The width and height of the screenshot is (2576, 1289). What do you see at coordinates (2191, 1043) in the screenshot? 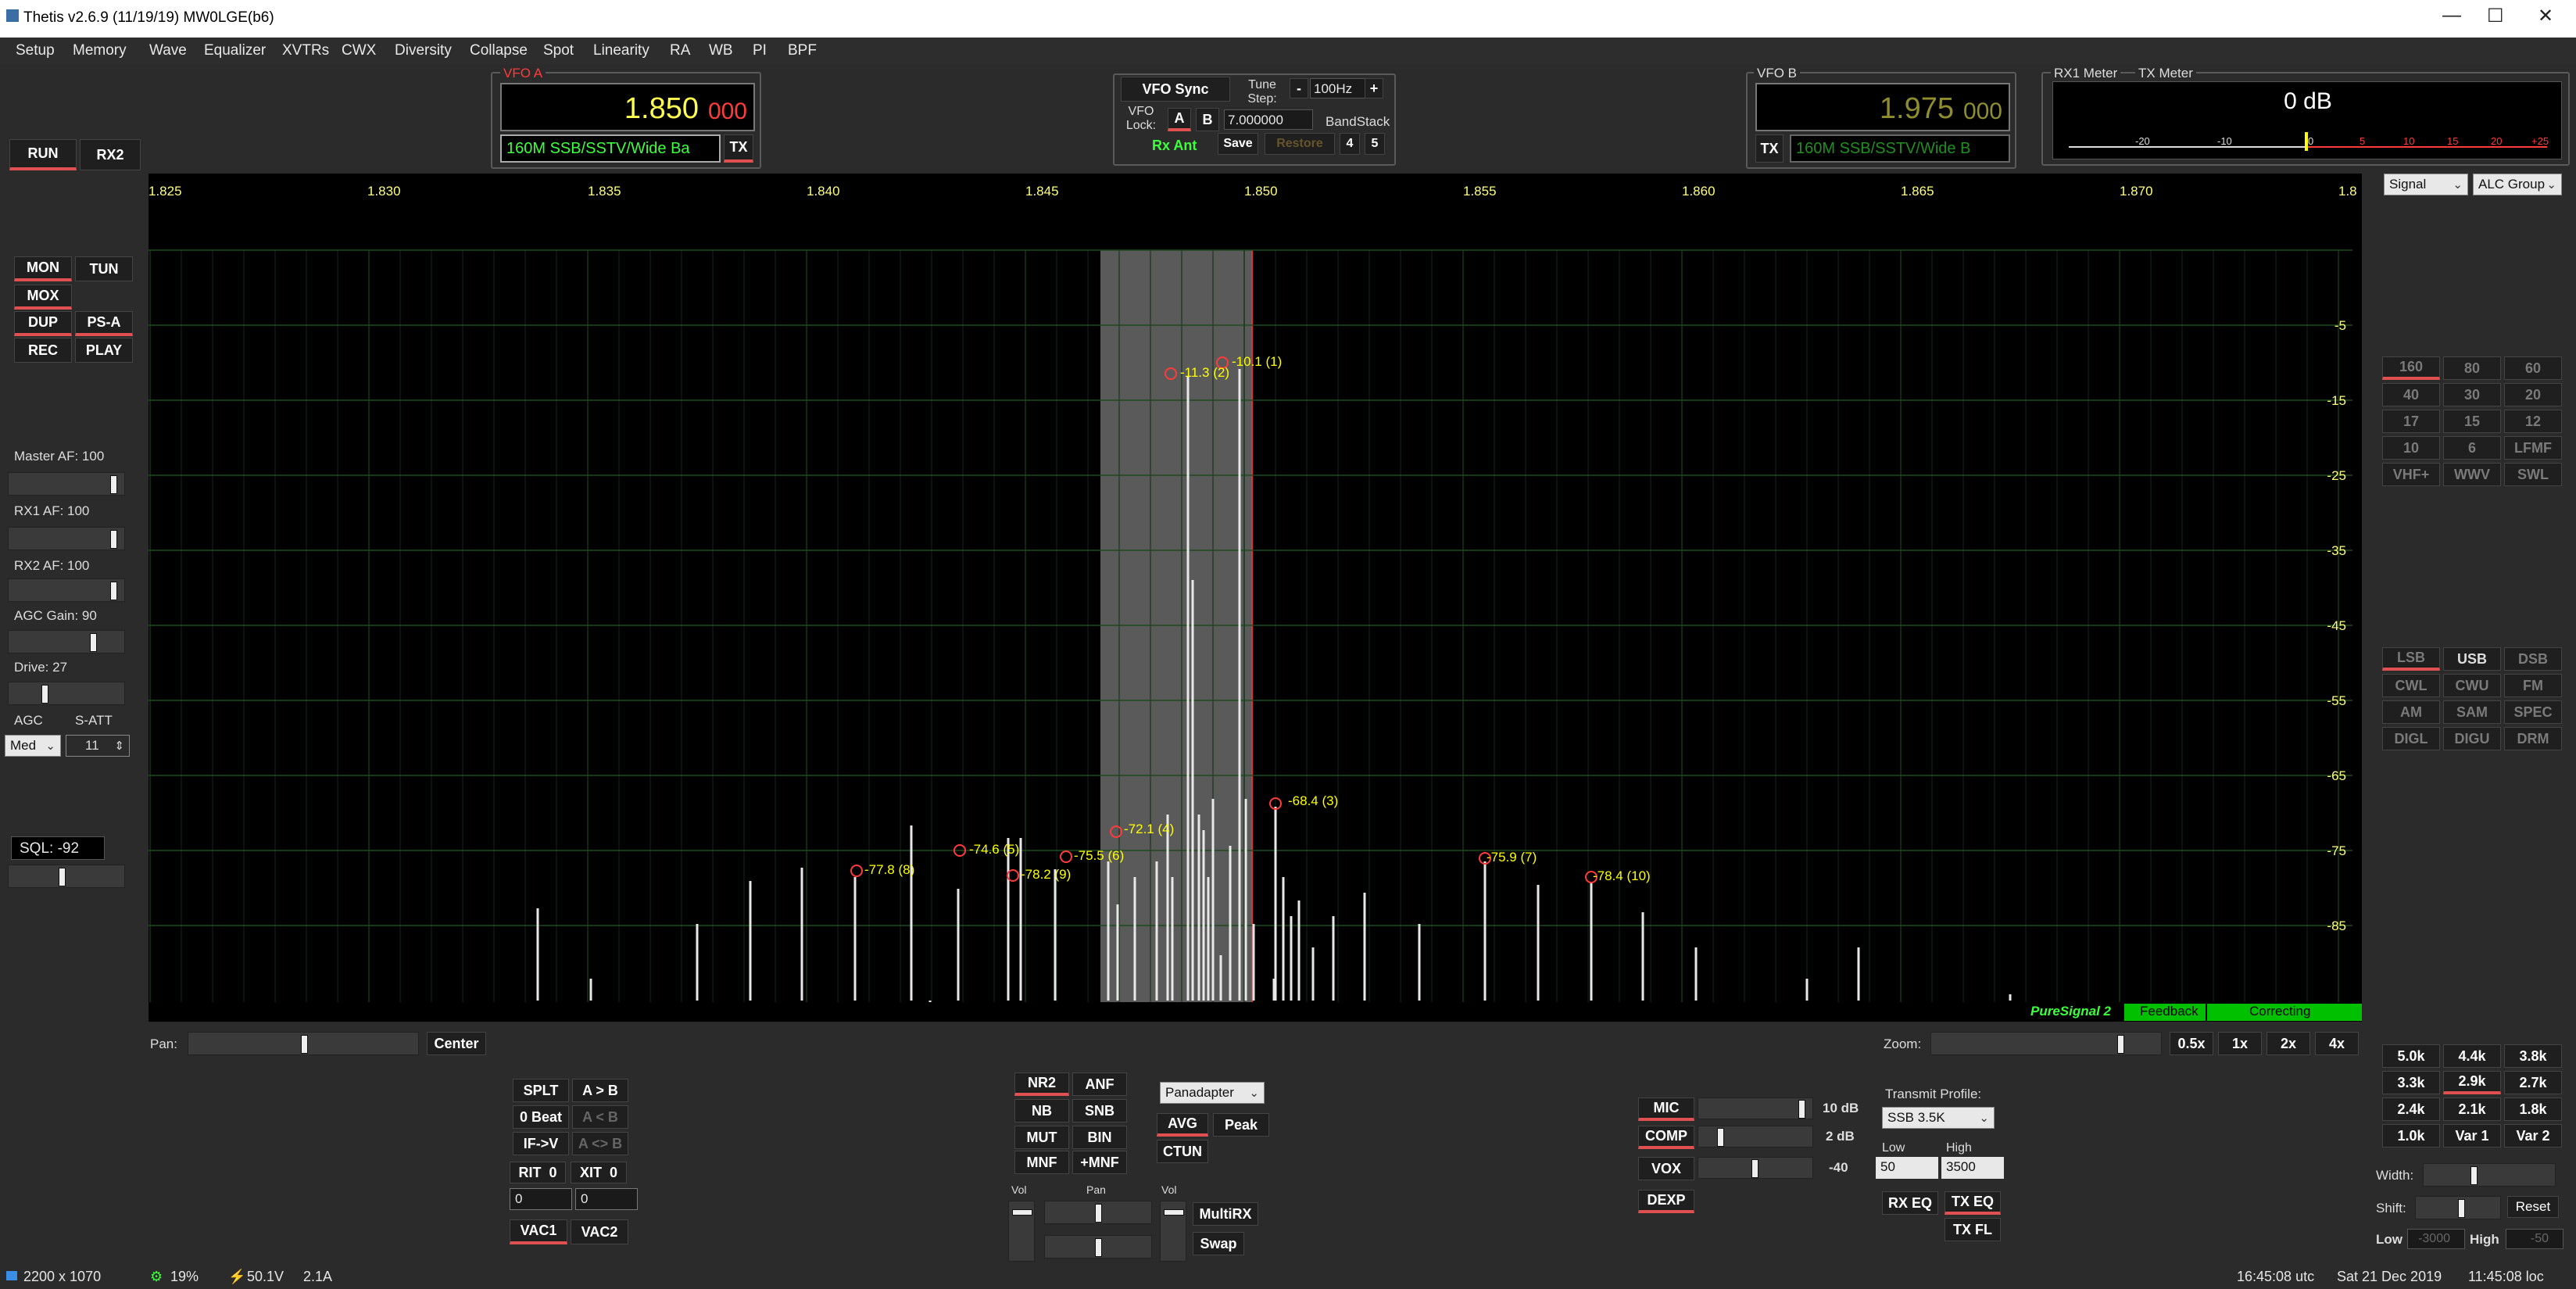
I see `zoom-0-5x-button: 0.5x` at bounding box center [2191, 1043].